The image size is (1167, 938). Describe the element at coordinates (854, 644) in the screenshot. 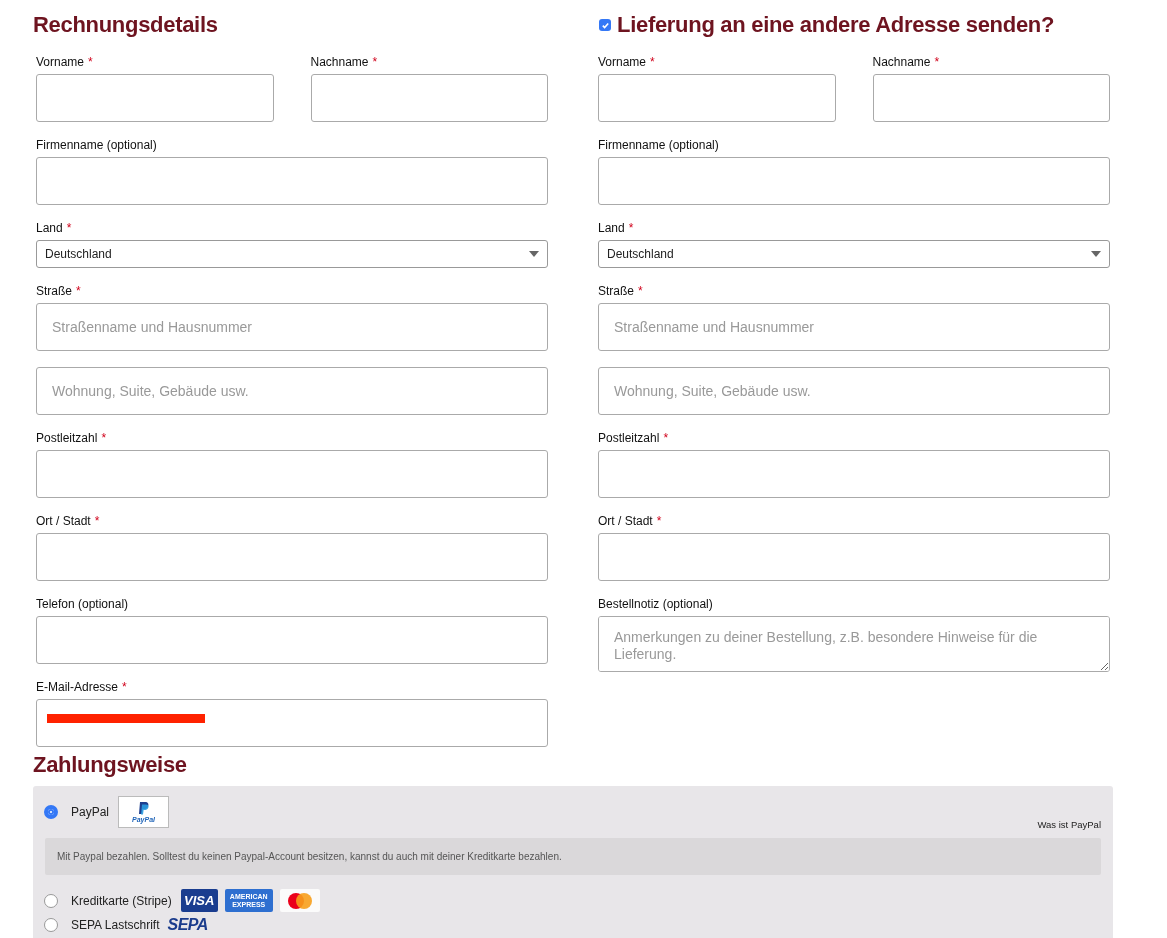

I see `note-field: Anmerkungen zu deiner Bestellung, z.B. besondere Hinweise für die Lieferung.` at that location.